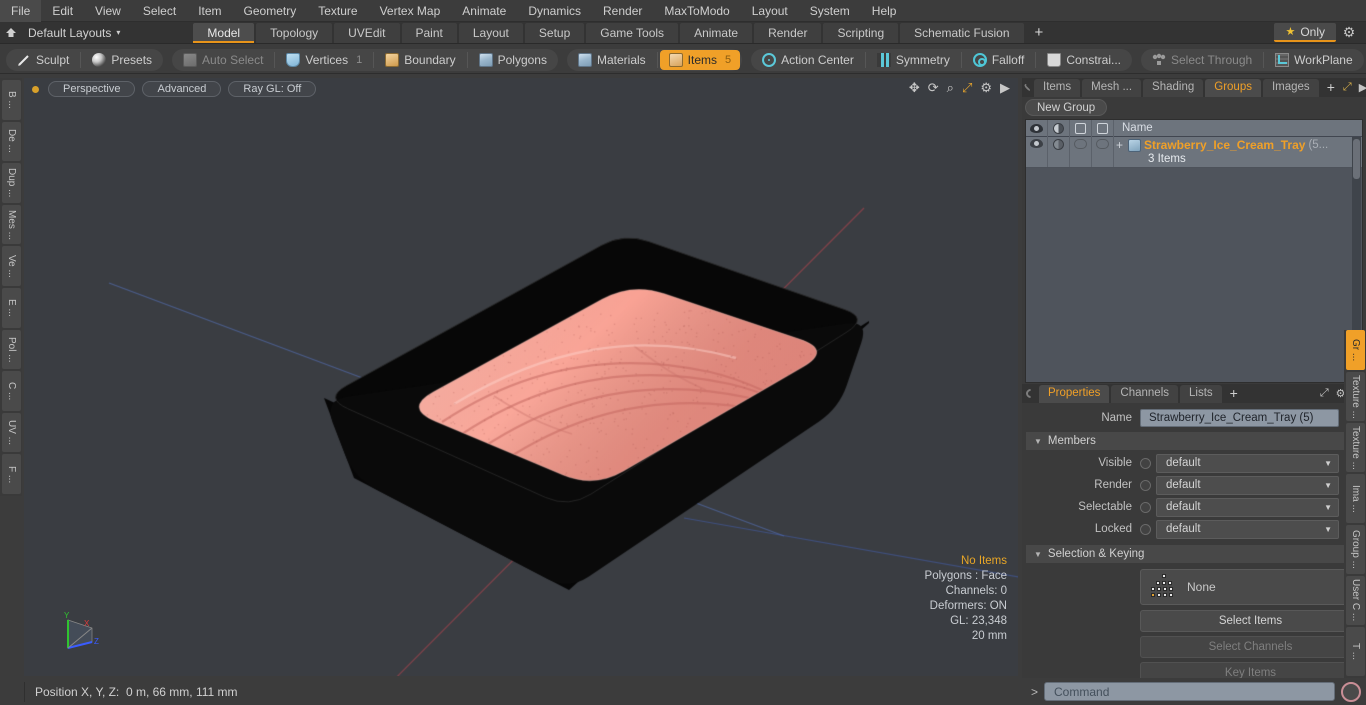 This screenshot has width=1366, height=705. What do you see at coordinates (612, 60) in the screenshot?
I see `toolbar-button-materials: Materials` at bounding box center [612, 60].